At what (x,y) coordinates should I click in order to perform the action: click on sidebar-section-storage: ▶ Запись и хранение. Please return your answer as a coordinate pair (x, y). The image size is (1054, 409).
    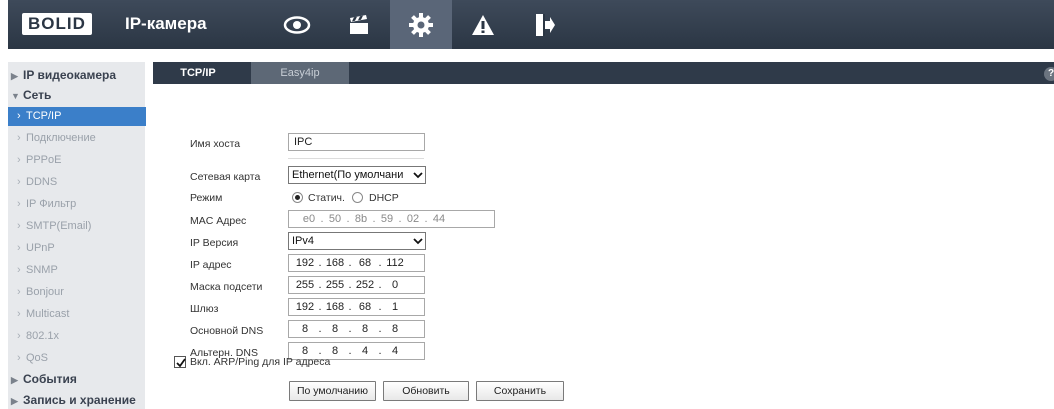
    Looking at the image, I should click on (76, 400).